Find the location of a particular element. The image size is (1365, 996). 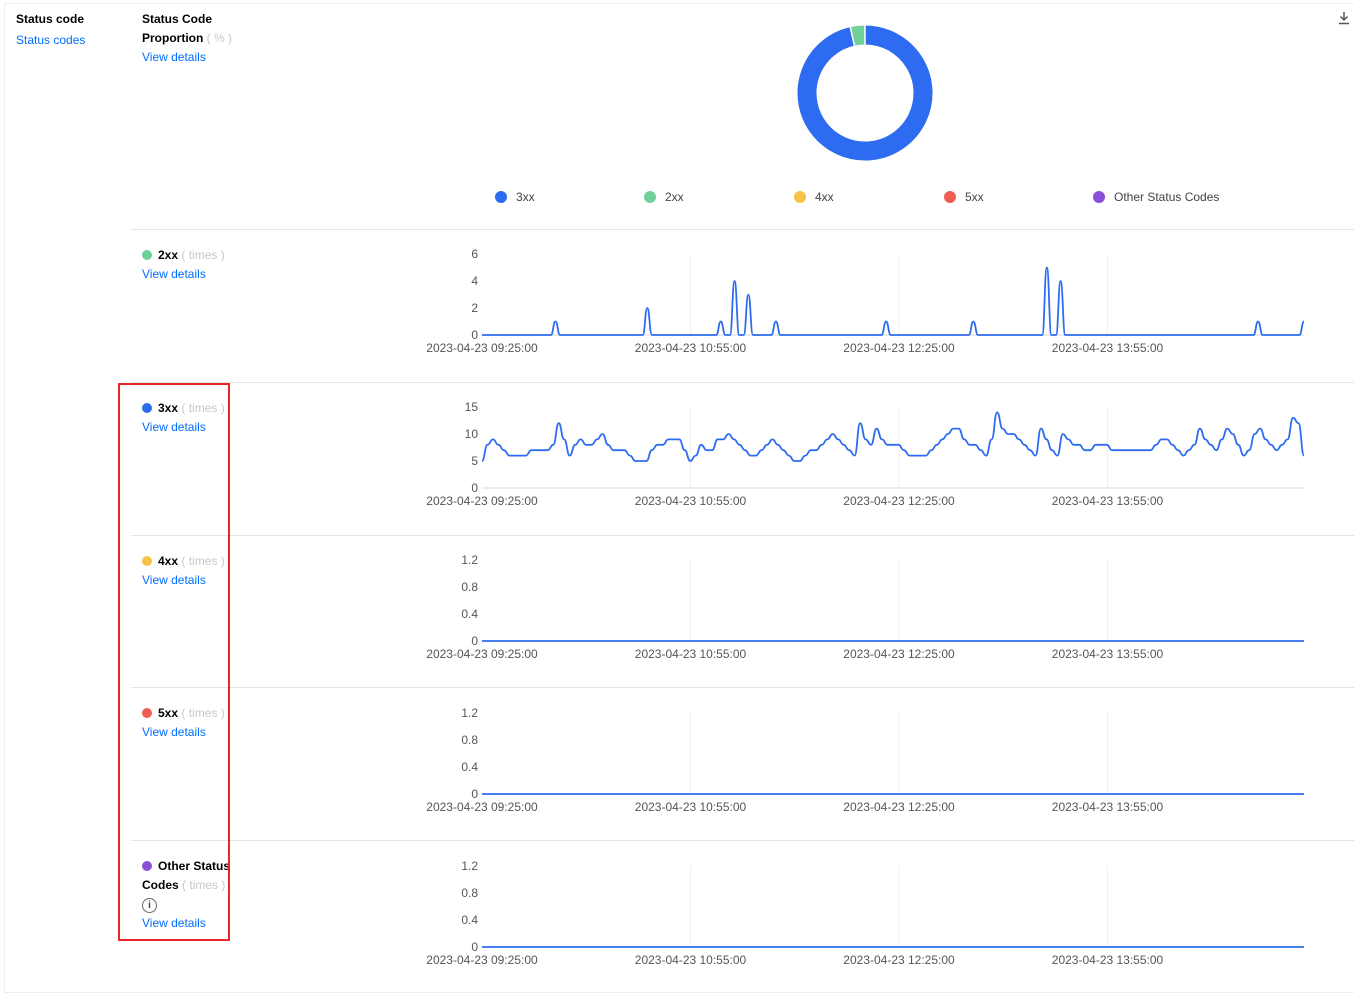

download-icon is located at coordinates (1344, 18).